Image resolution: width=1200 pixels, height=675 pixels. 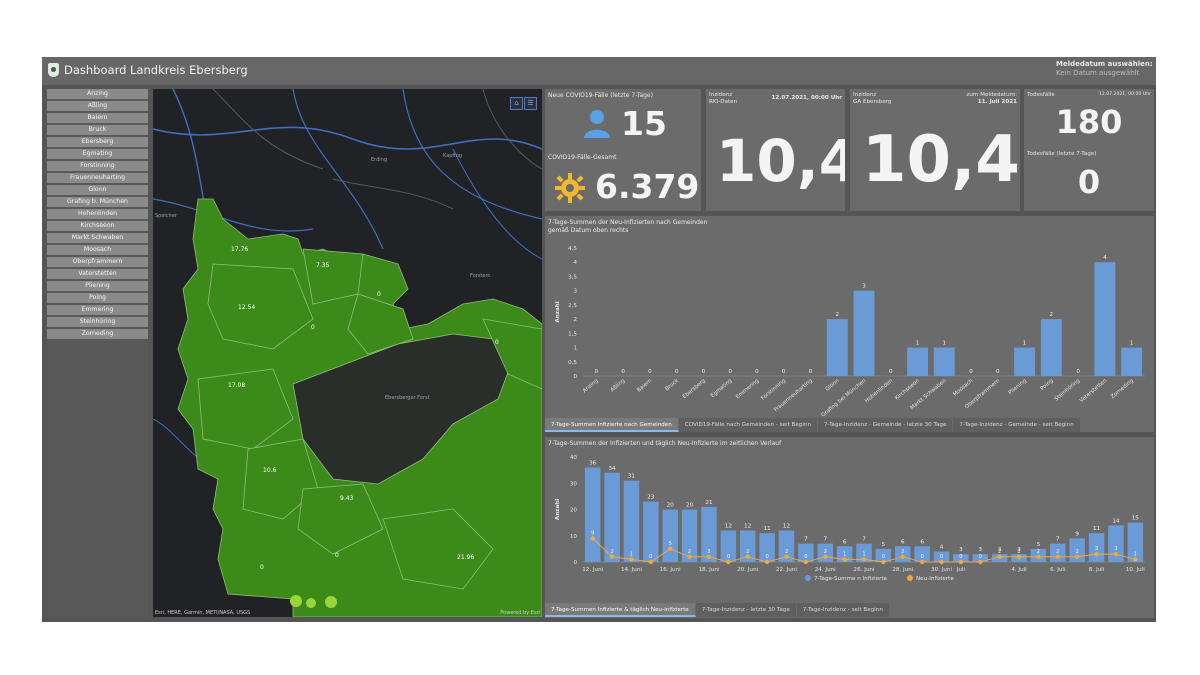 I want to click on x-tick-label: Hohenlinden, so click(x=879, y=391).